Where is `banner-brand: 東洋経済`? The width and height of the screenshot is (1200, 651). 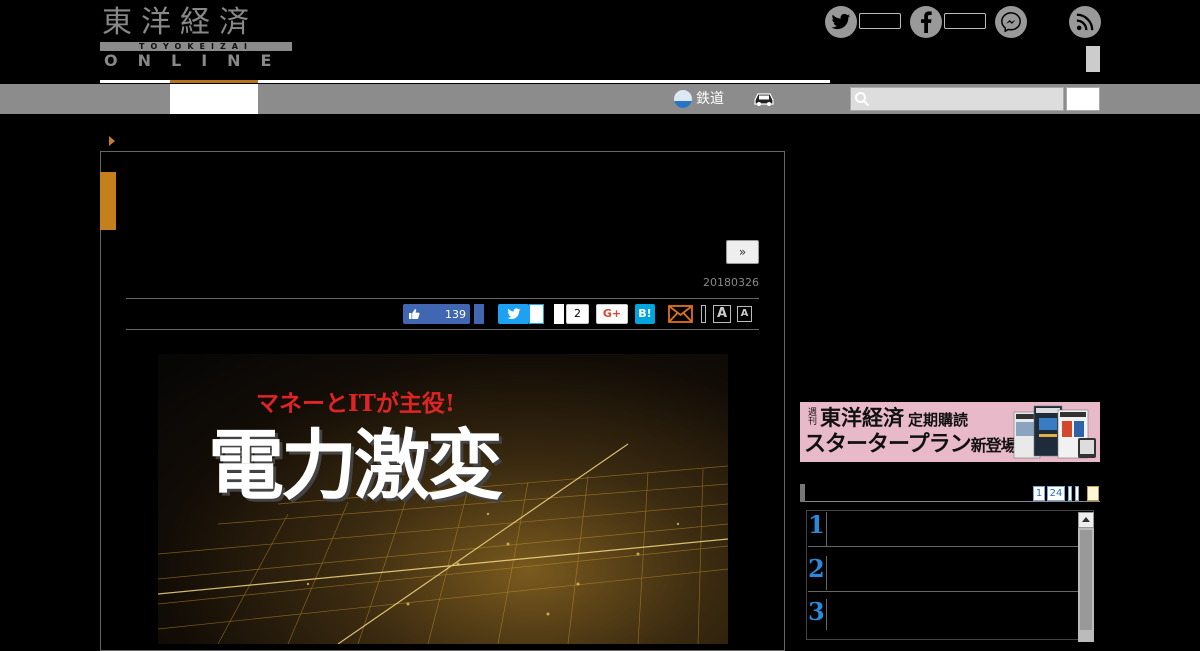
banner-brand: 東洋経済 is located at coordinates (862, 417).